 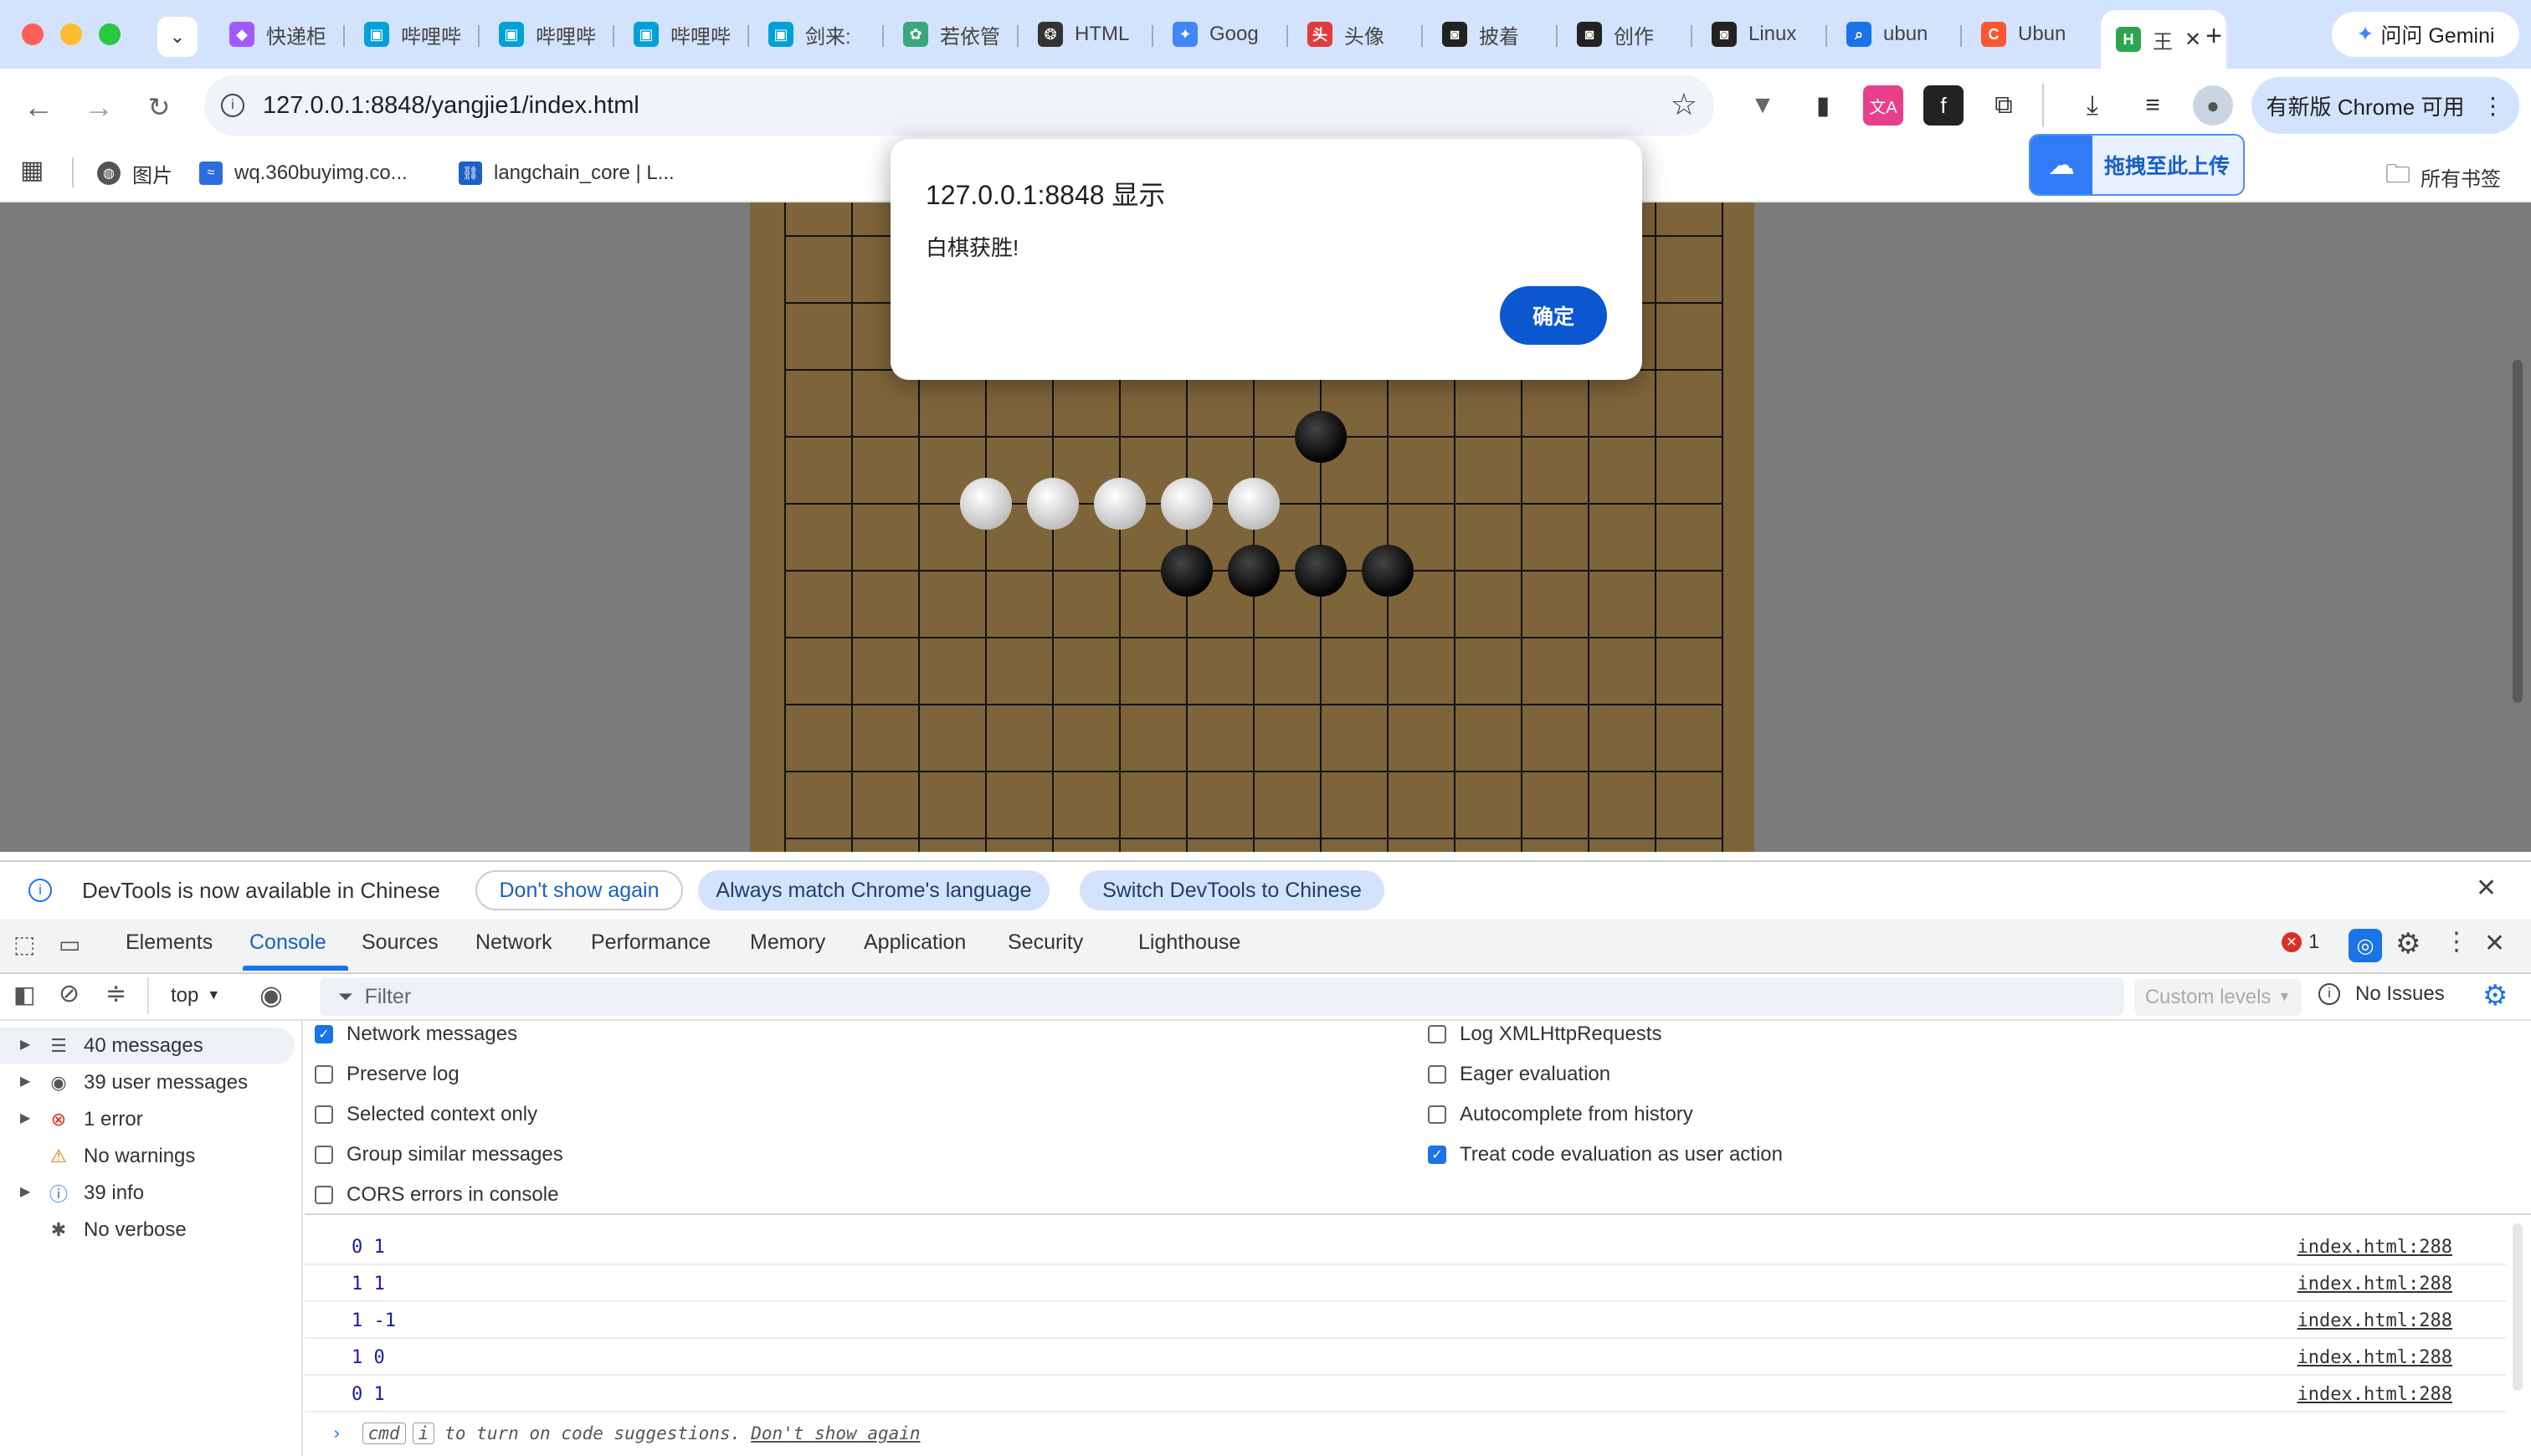 I want to click on option-right-3: ✓ Treat code evaluation as user action, so click(x=1605, y=1154).